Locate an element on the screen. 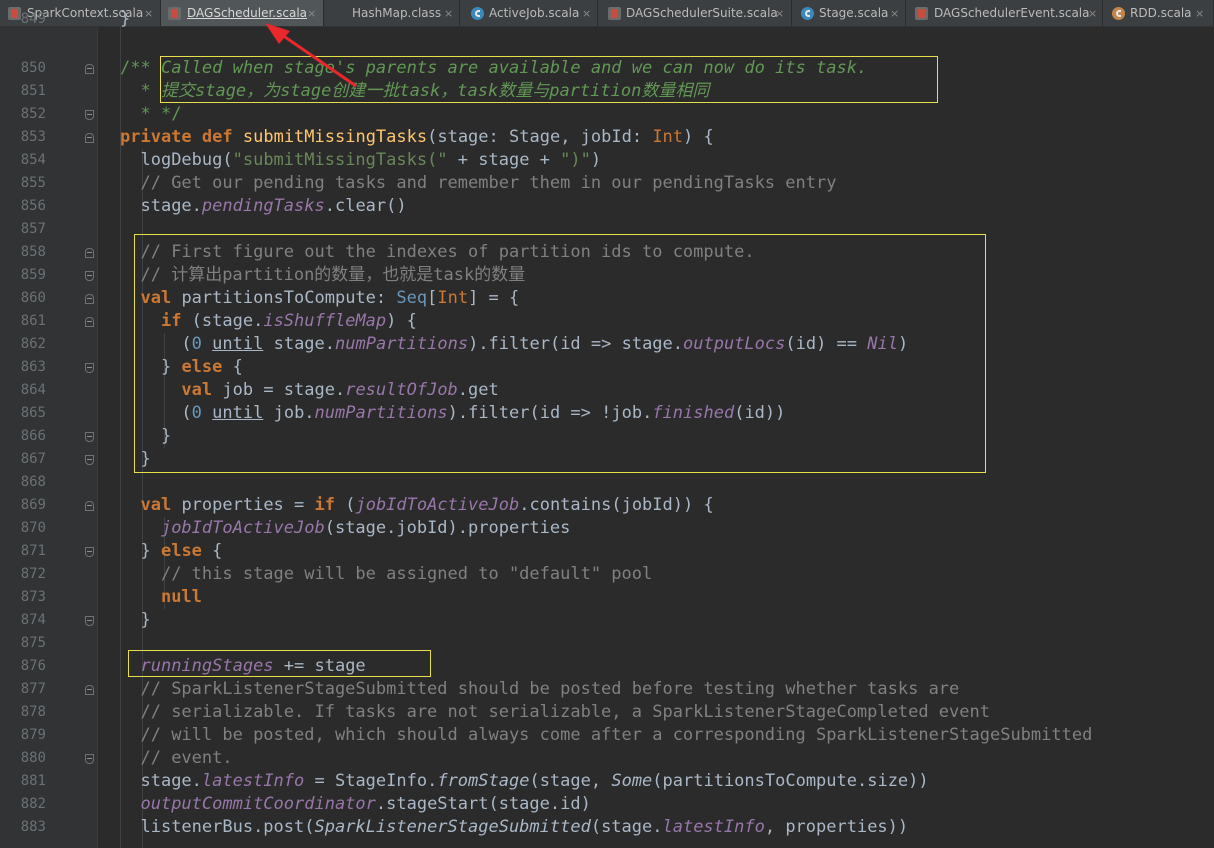 This screenshot has height=848, width=1214. annotation-arrow is located at coordinates (311, 55).